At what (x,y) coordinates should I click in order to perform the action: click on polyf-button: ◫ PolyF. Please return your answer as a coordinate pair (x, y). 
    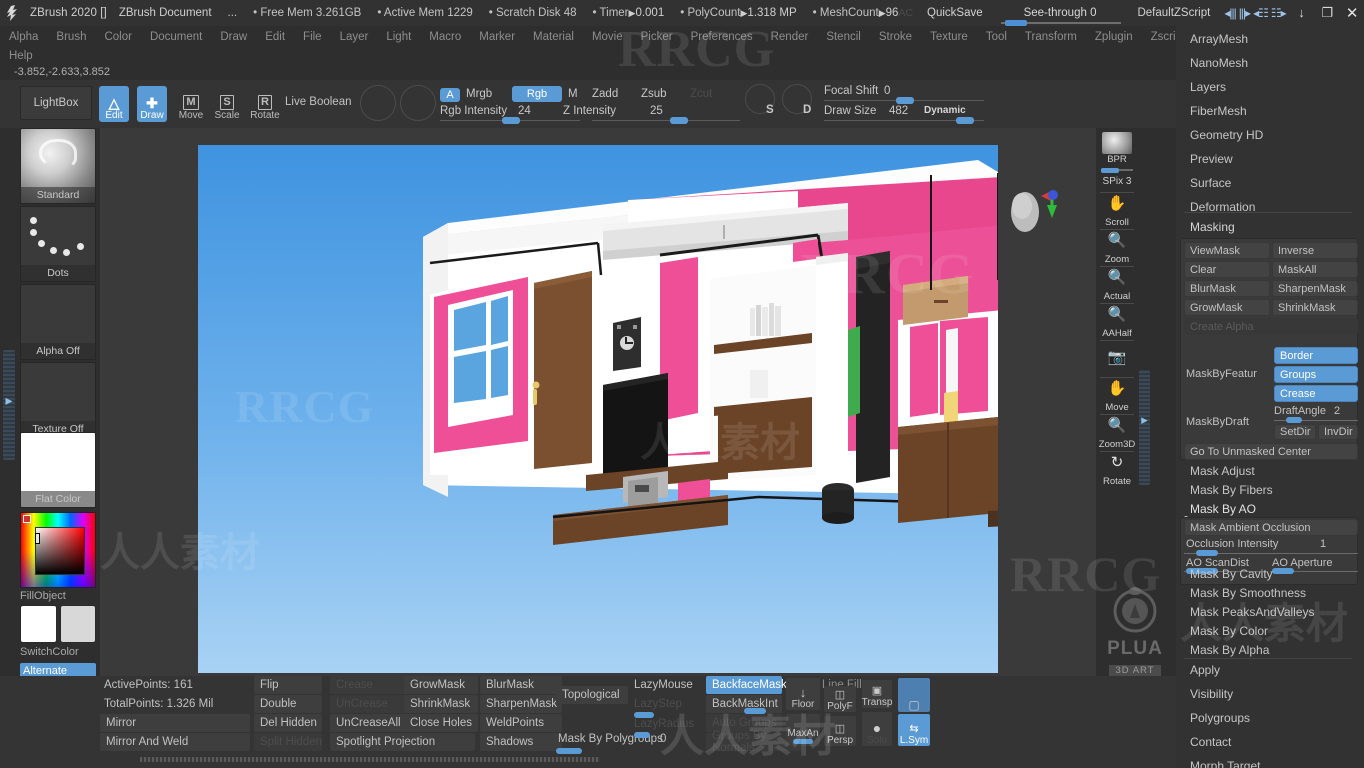
    Looking at the image, I should click on (840, 699).